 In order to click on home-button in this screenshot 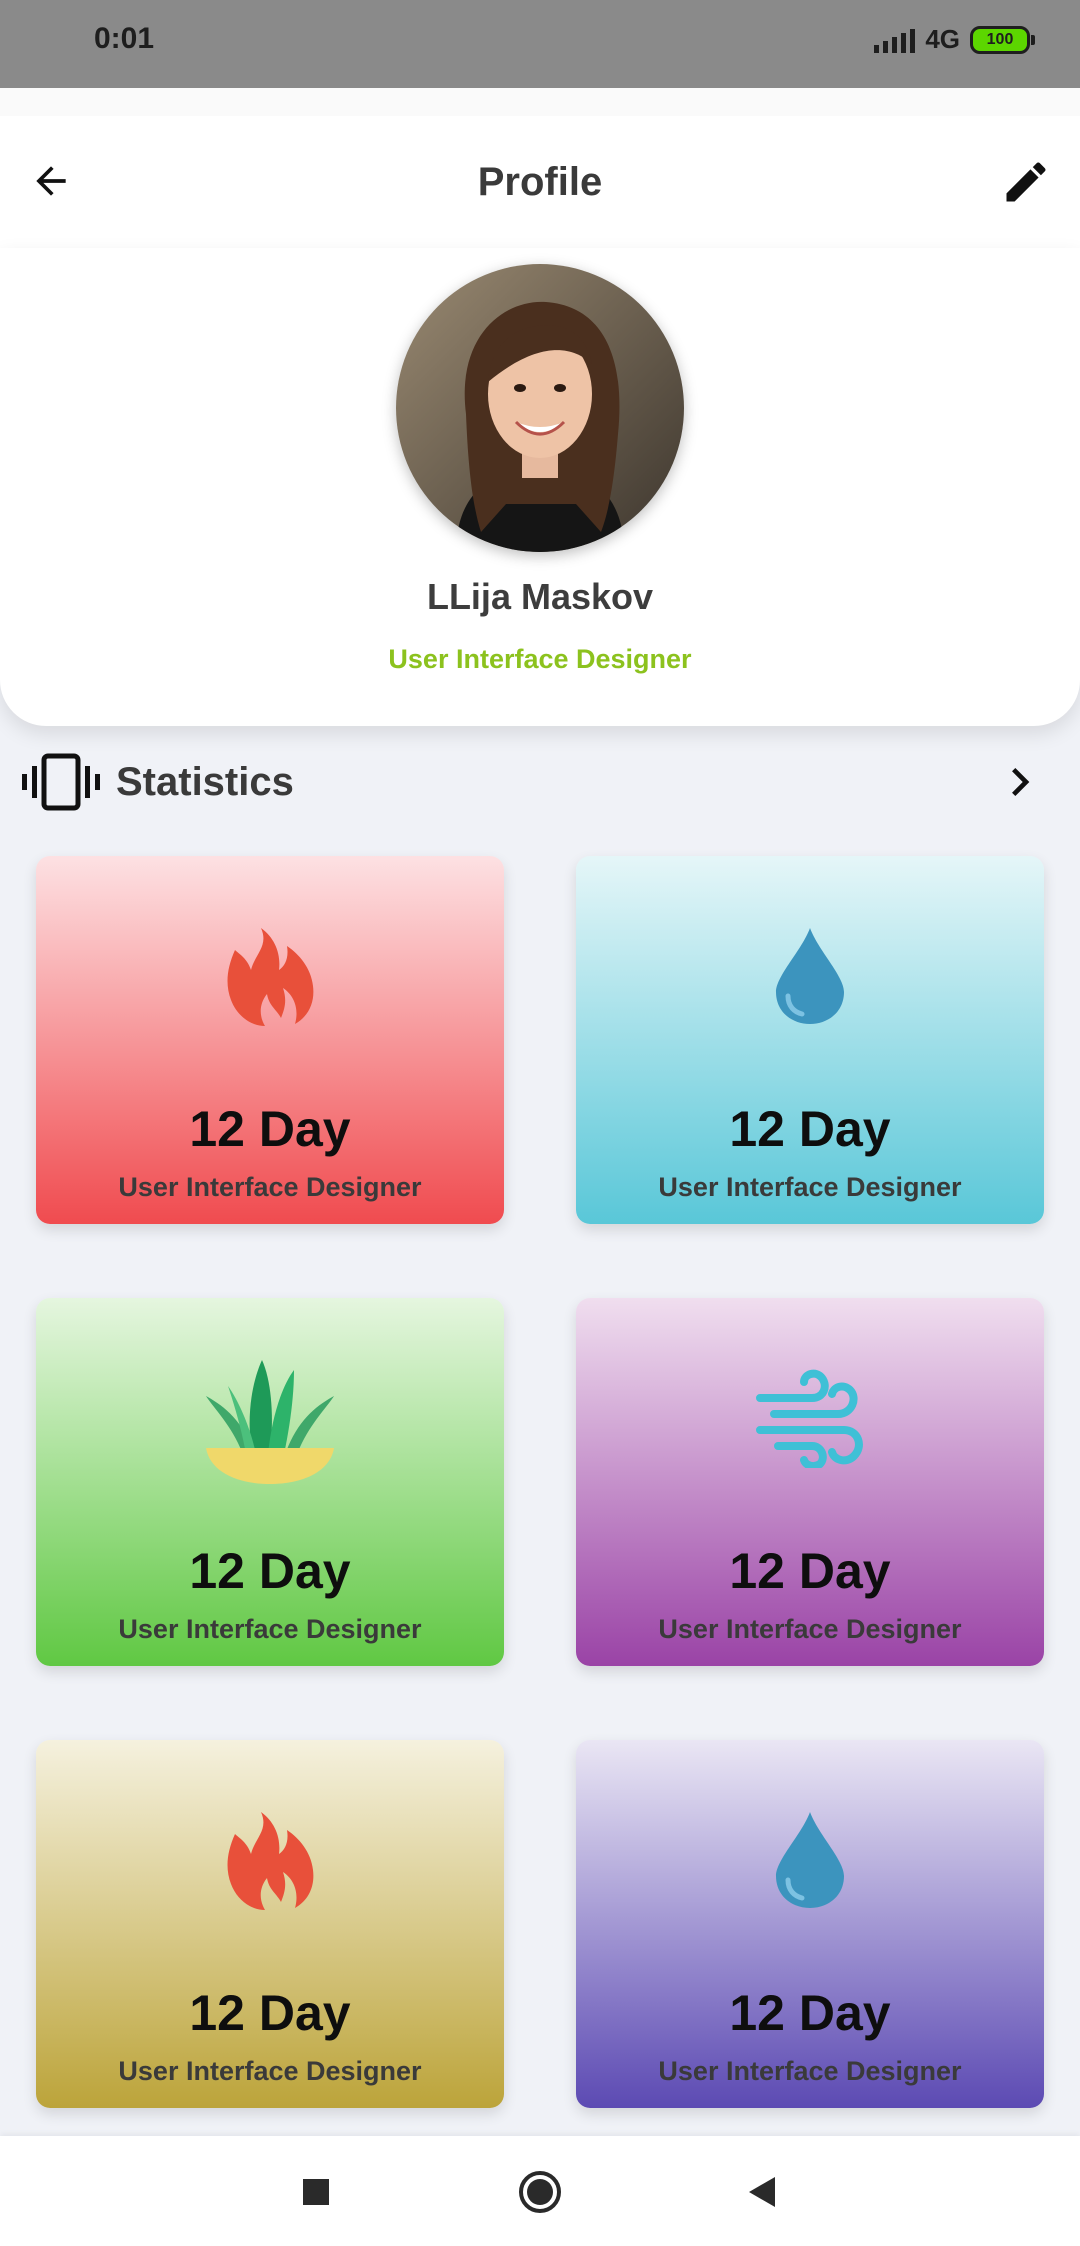, I will do `click(540, 2192)`.